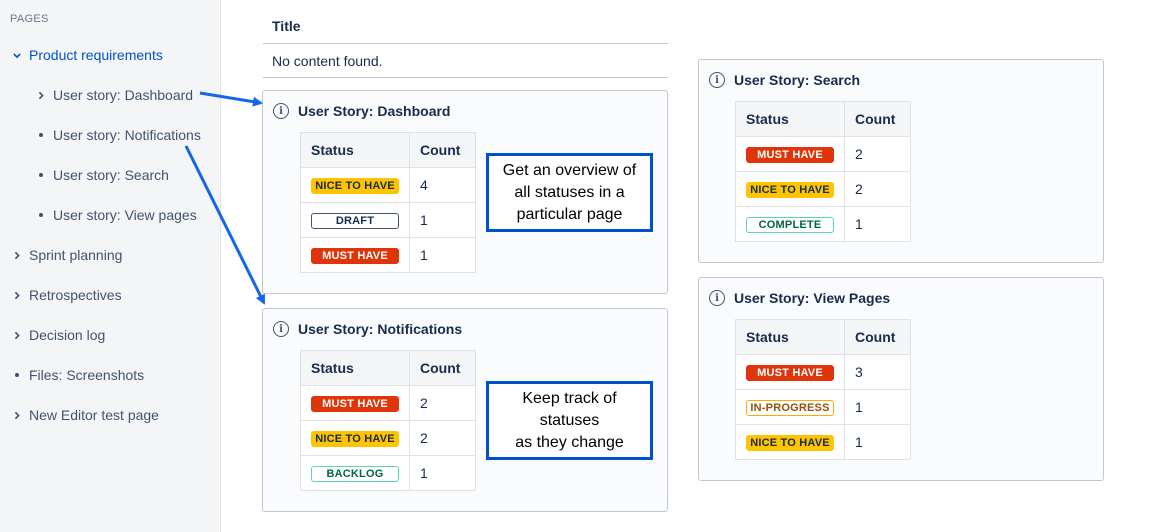 Image resolution: width=1162 pixels, height=532 pixels. I want to click on panel-header: i User Story: Search, so click(784, 80).